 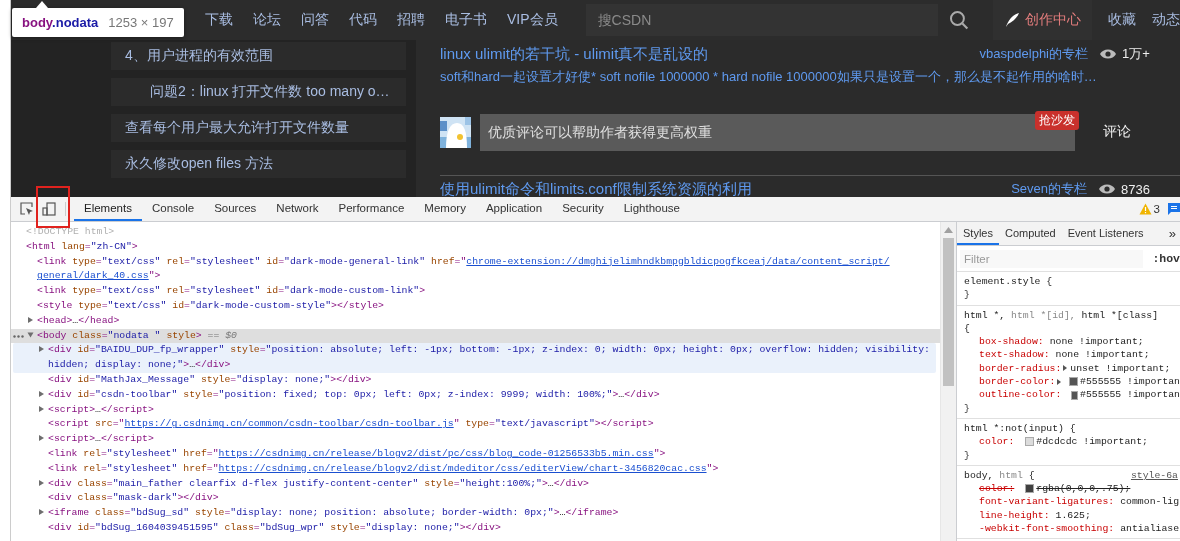 What do you see at coordinates (133, 498) in the screenshot?
I see `code-text: <div class="mask-dark"></div>` at bounding box center [133, 498].